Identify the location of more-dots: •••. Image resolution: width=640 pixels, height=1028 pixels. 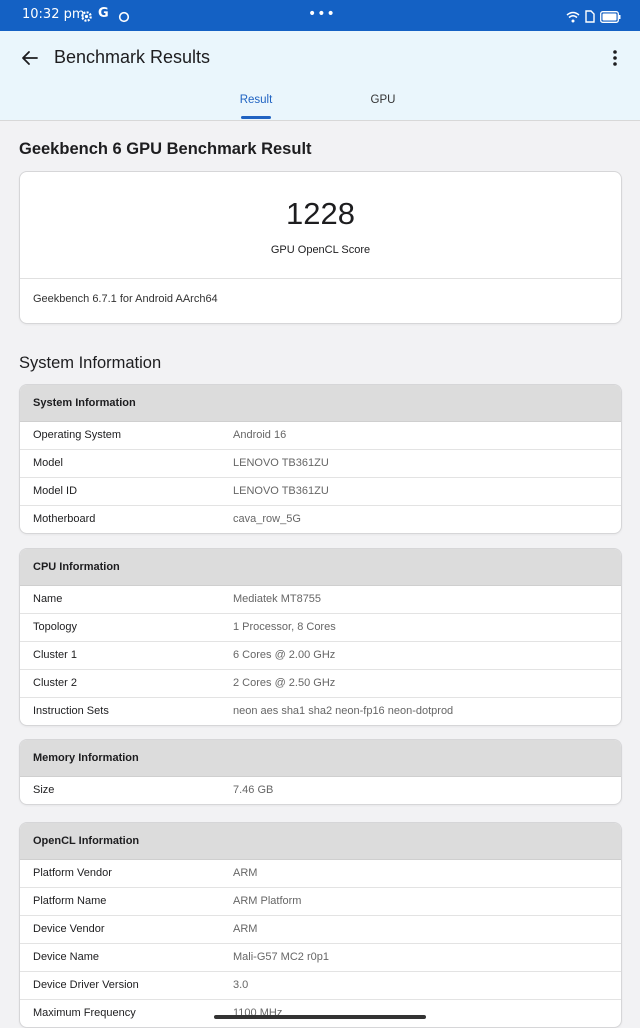
(322, 14).